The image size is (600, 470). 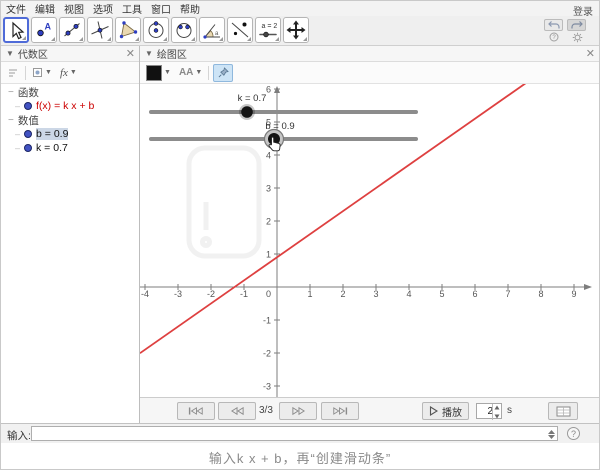 I want to click on menu-item-options: 选项, so click(x=103, y=8).